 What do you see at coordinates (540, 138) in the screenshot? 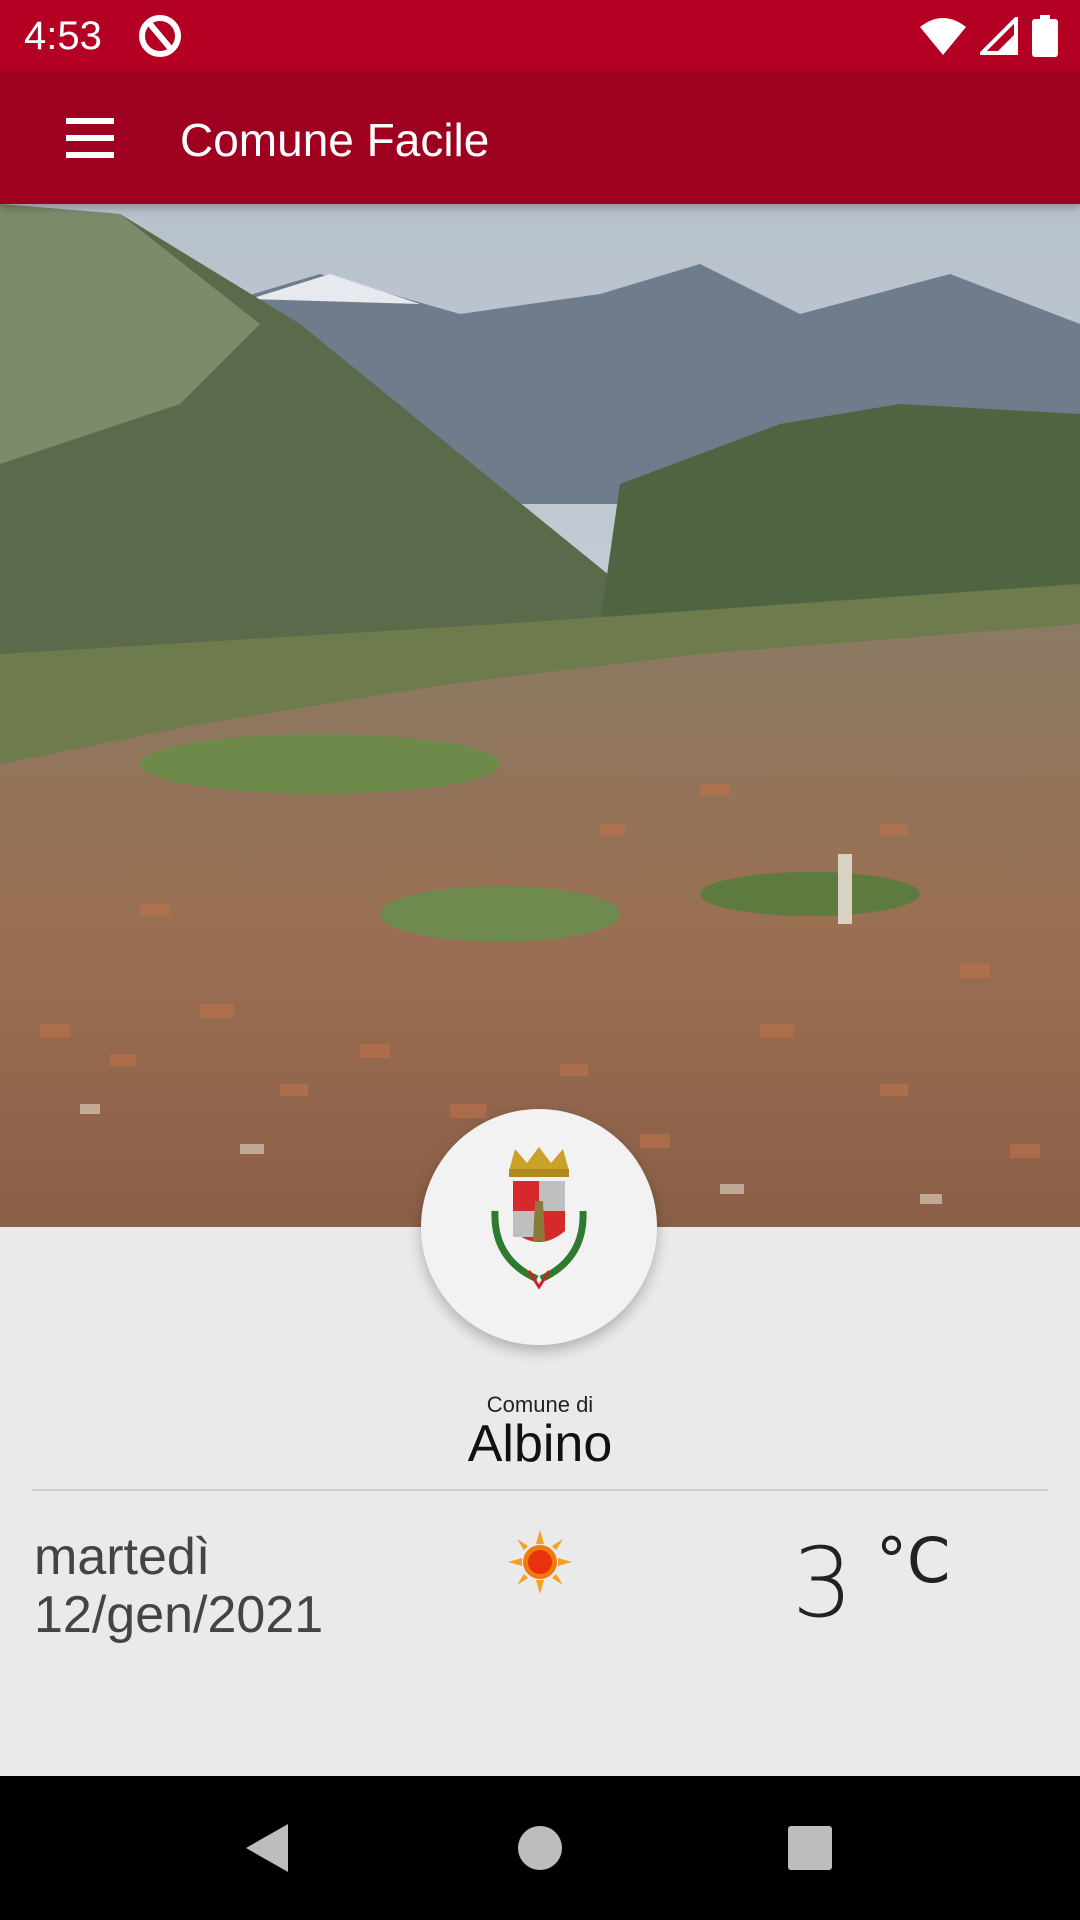
I see `app-bar: Comune Facile` at bounding box center [540, 138].